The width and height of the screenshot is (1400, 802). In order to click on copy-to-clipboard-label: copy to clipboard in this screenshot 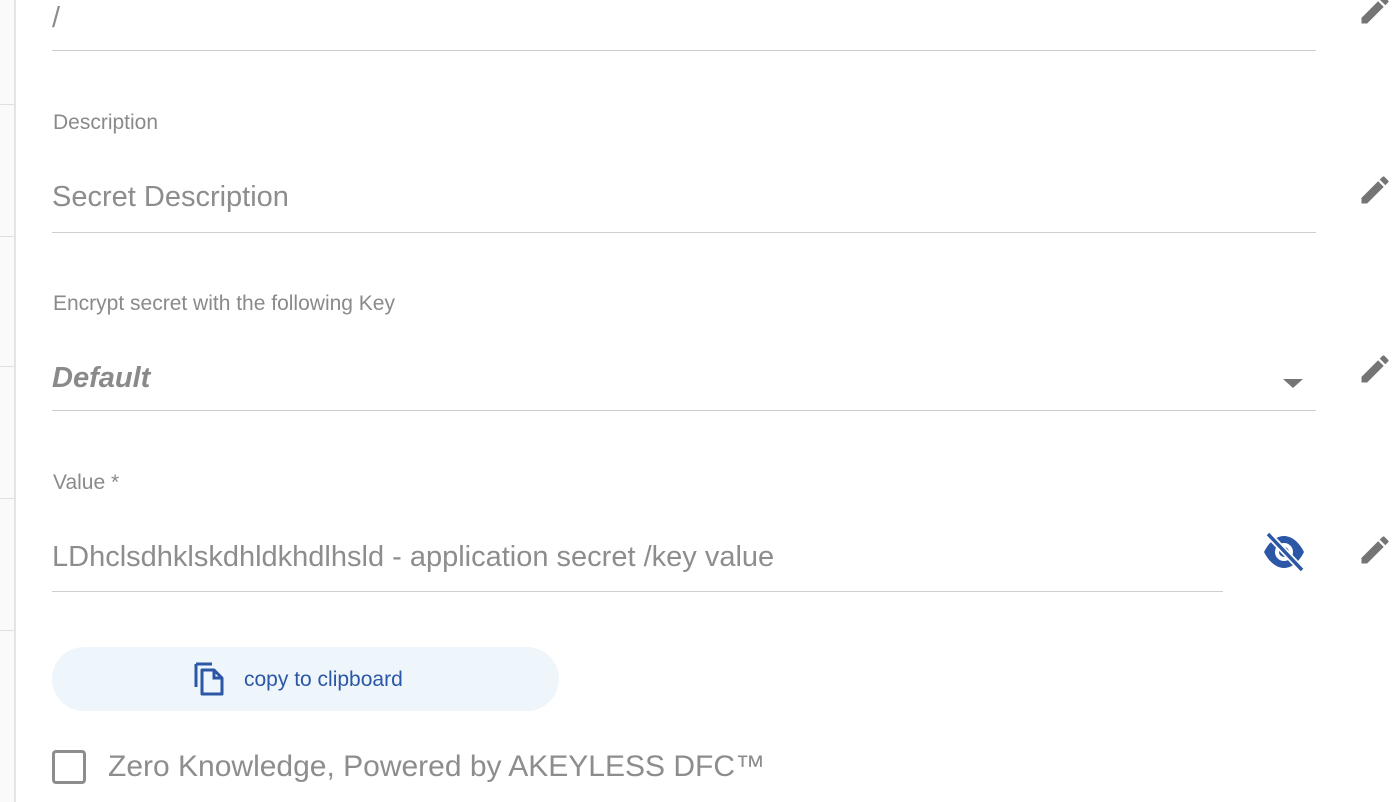, I will do `click(323, 679)`.